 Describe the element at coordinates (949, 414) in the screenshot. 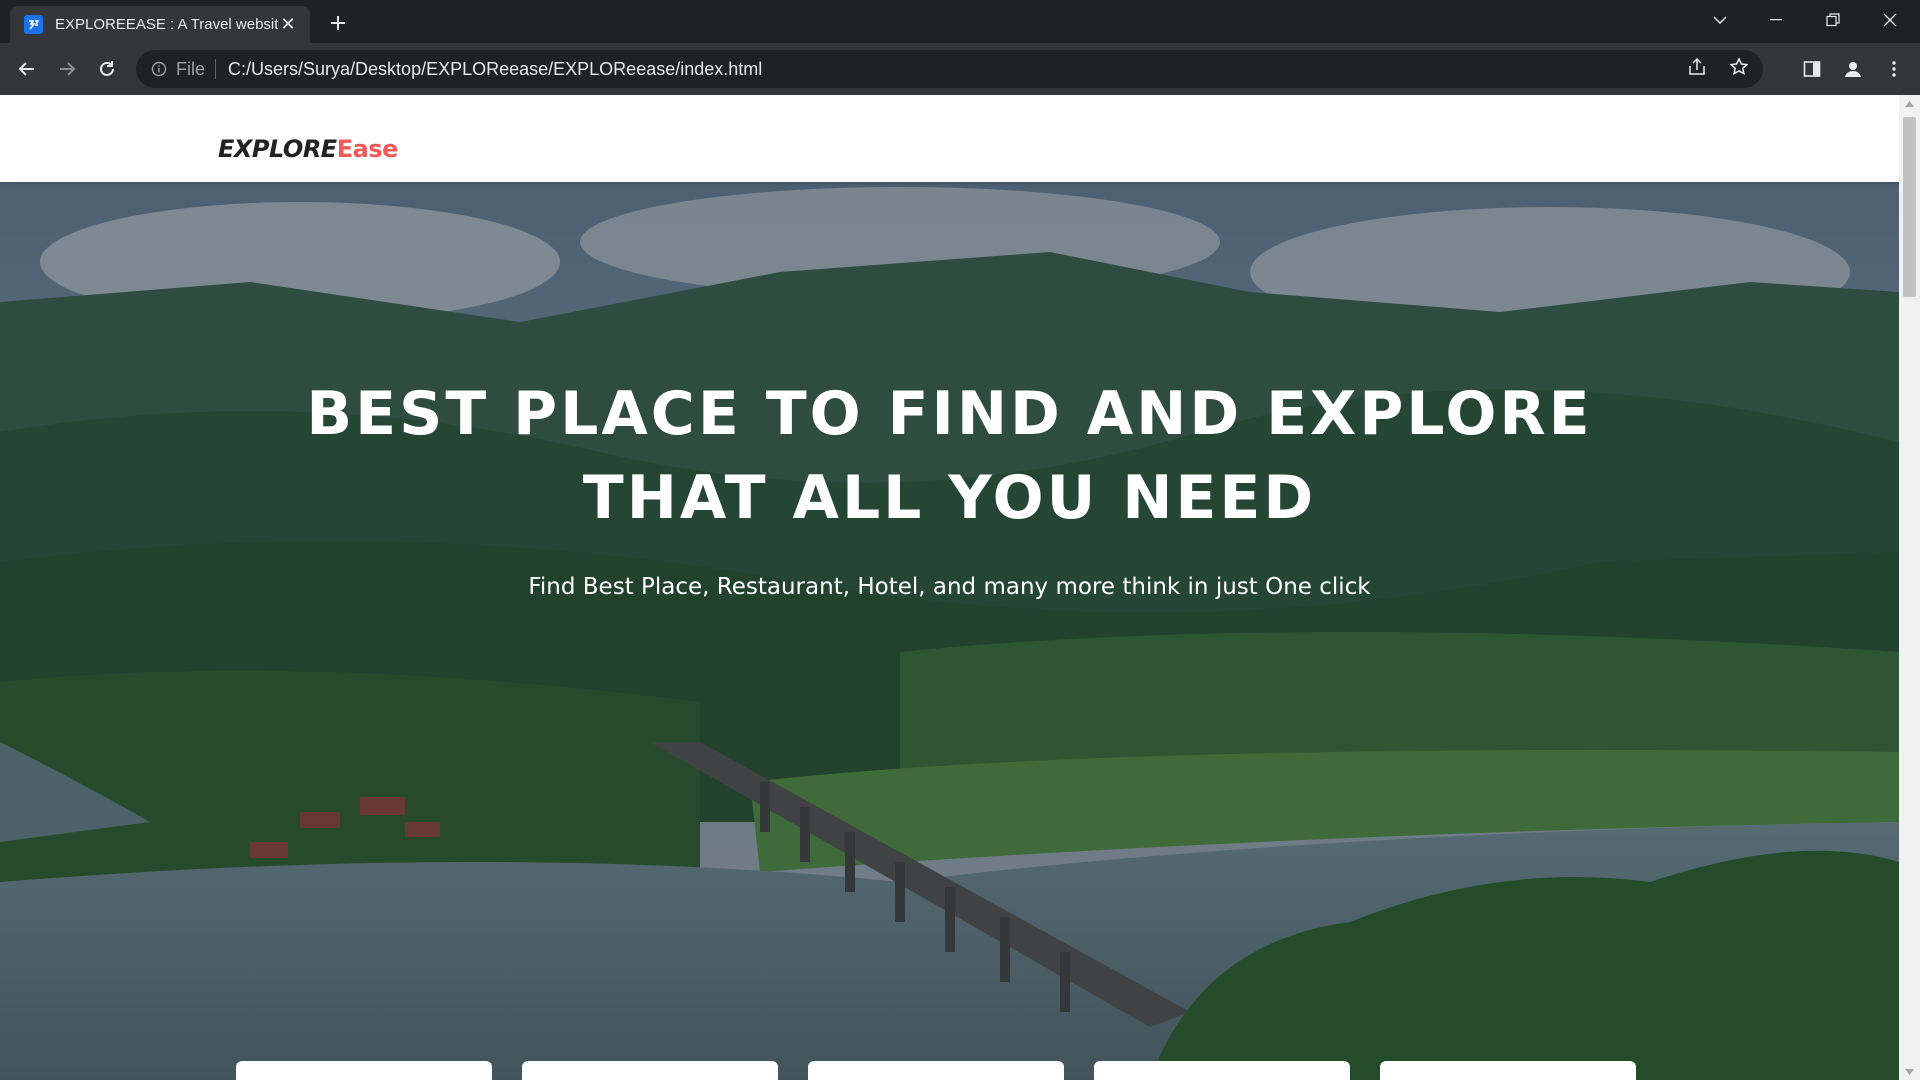

I see `hero-title-line1: BEST PLACE TO FIND AND EXPLORE` at that location.